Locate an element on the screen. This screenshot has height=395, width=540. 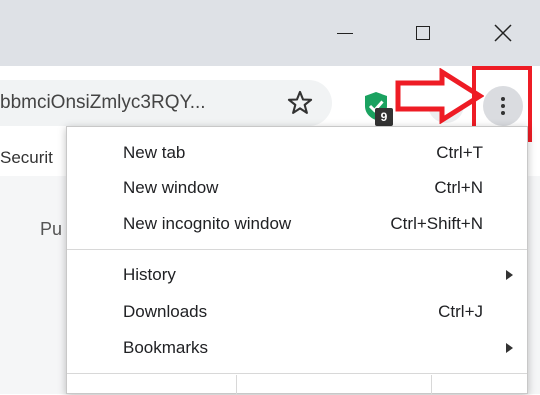
menu-item-shortcut: Ctrl+Shift+N is located at coordinates (436, 223).